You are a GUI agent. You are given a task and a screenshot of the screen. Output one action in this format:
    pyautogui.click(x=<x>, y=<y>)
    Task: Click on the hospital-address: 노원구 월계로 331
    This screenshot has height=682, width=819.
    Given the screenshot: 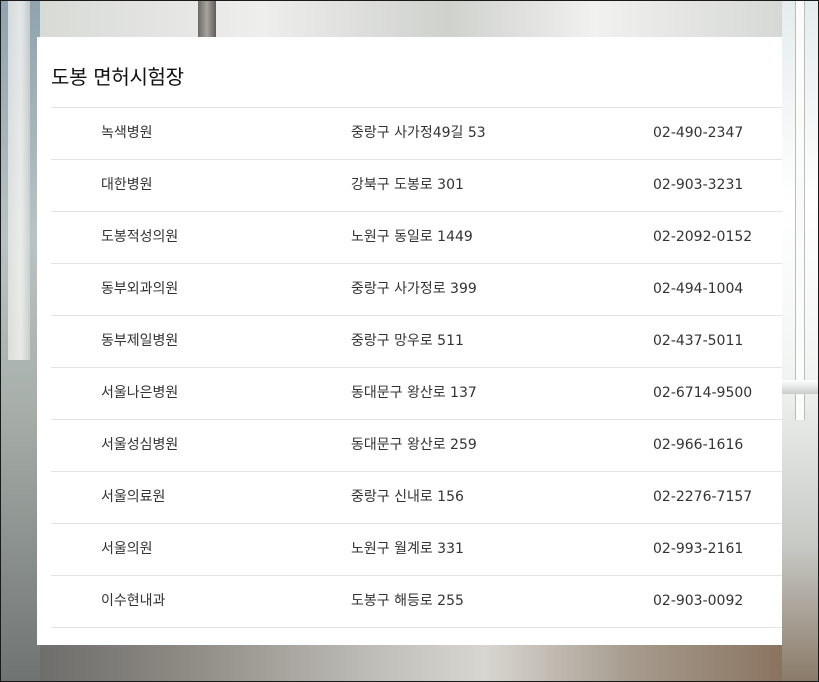 What is the action you would take?
    pyautogui.click(x=407, y=549)
    